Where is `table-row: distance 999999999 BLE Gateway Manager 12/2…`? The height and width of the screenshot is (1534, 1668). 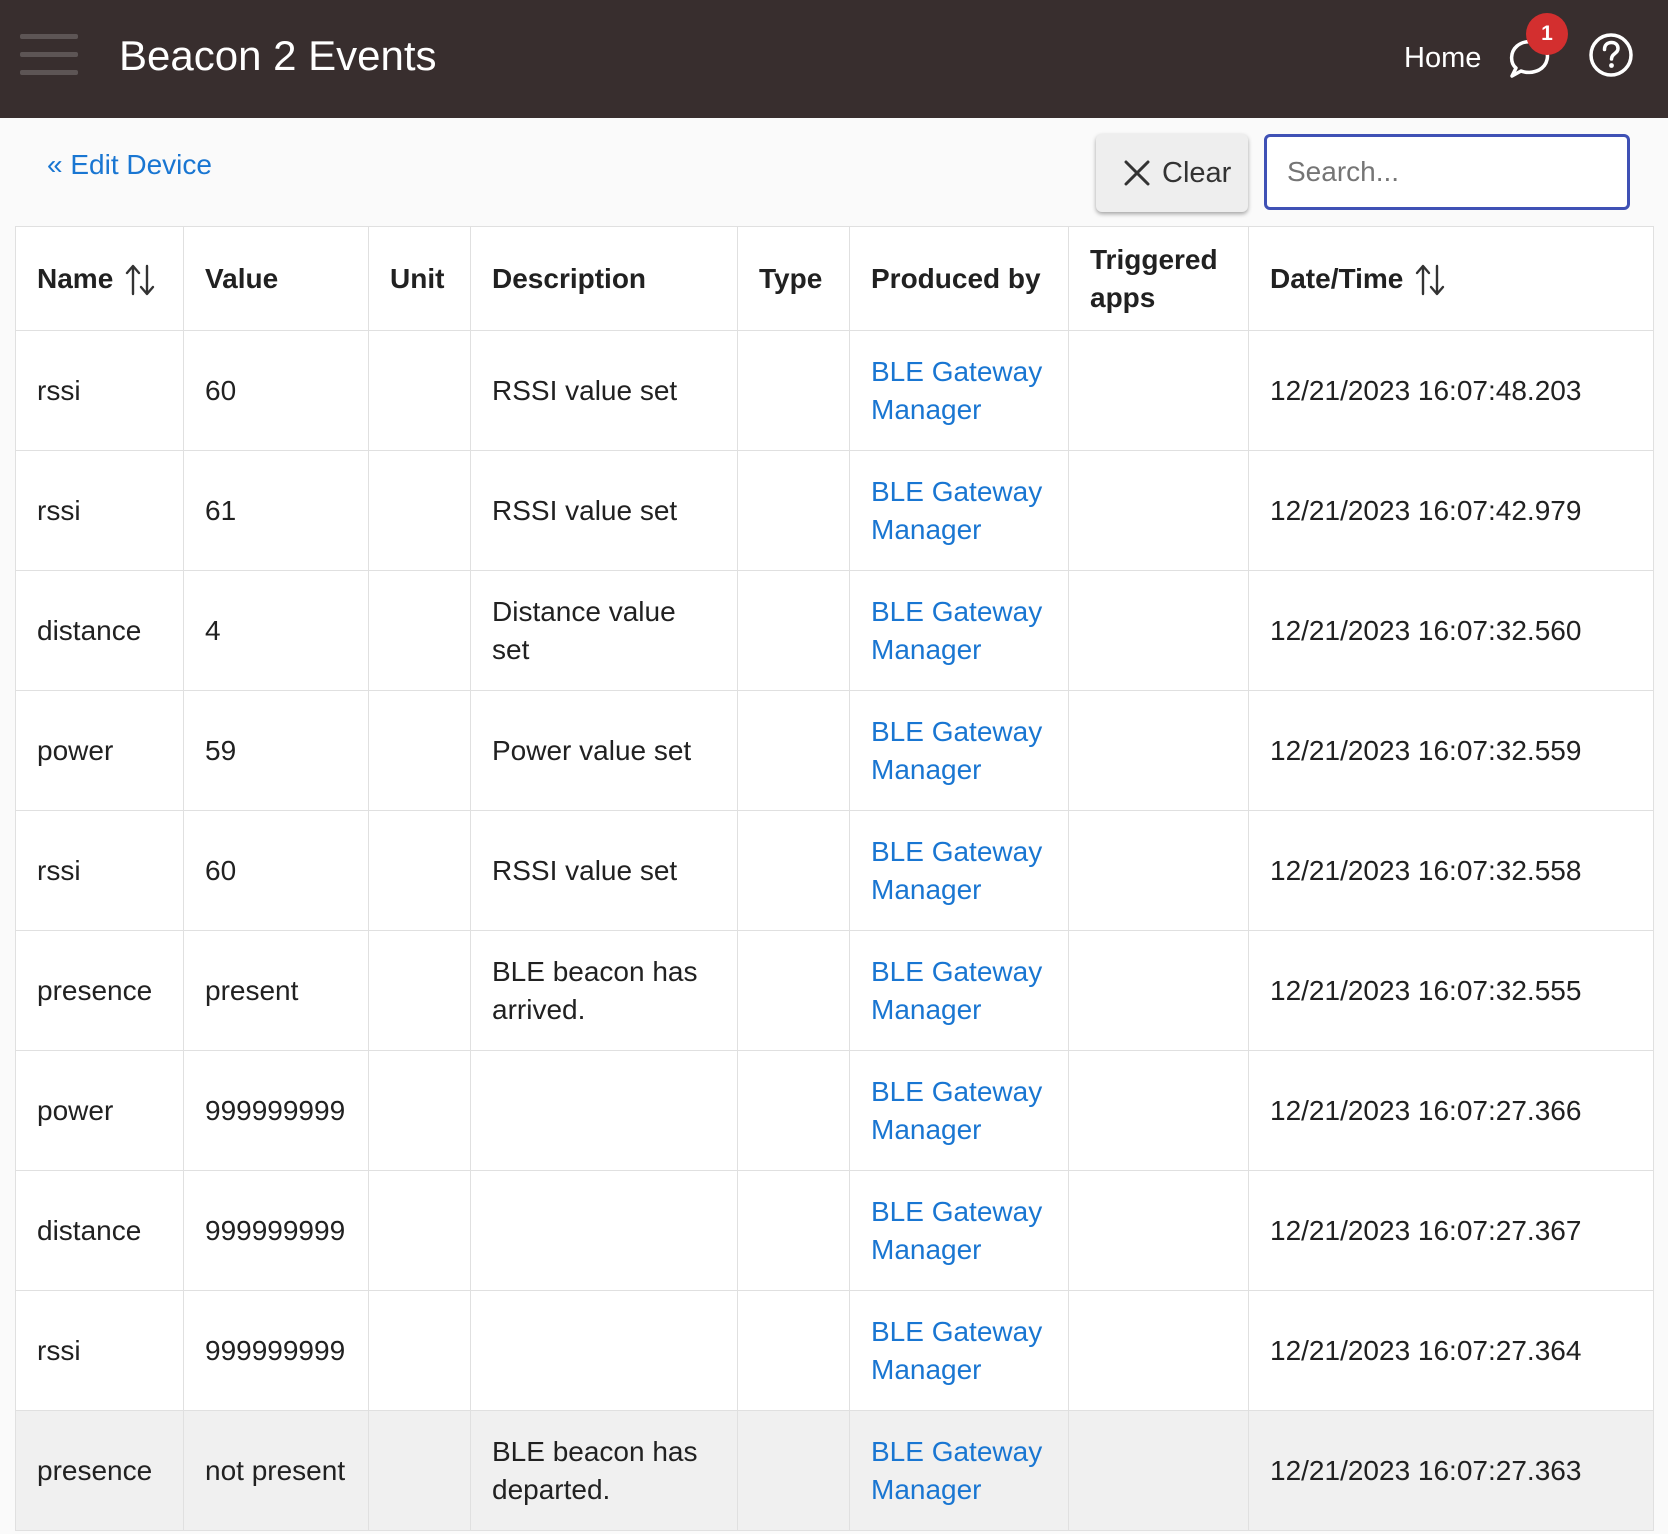 table-row: distance 999999999 BLE Gateway Manager 12/2… is located at coordinates (834, 1230).